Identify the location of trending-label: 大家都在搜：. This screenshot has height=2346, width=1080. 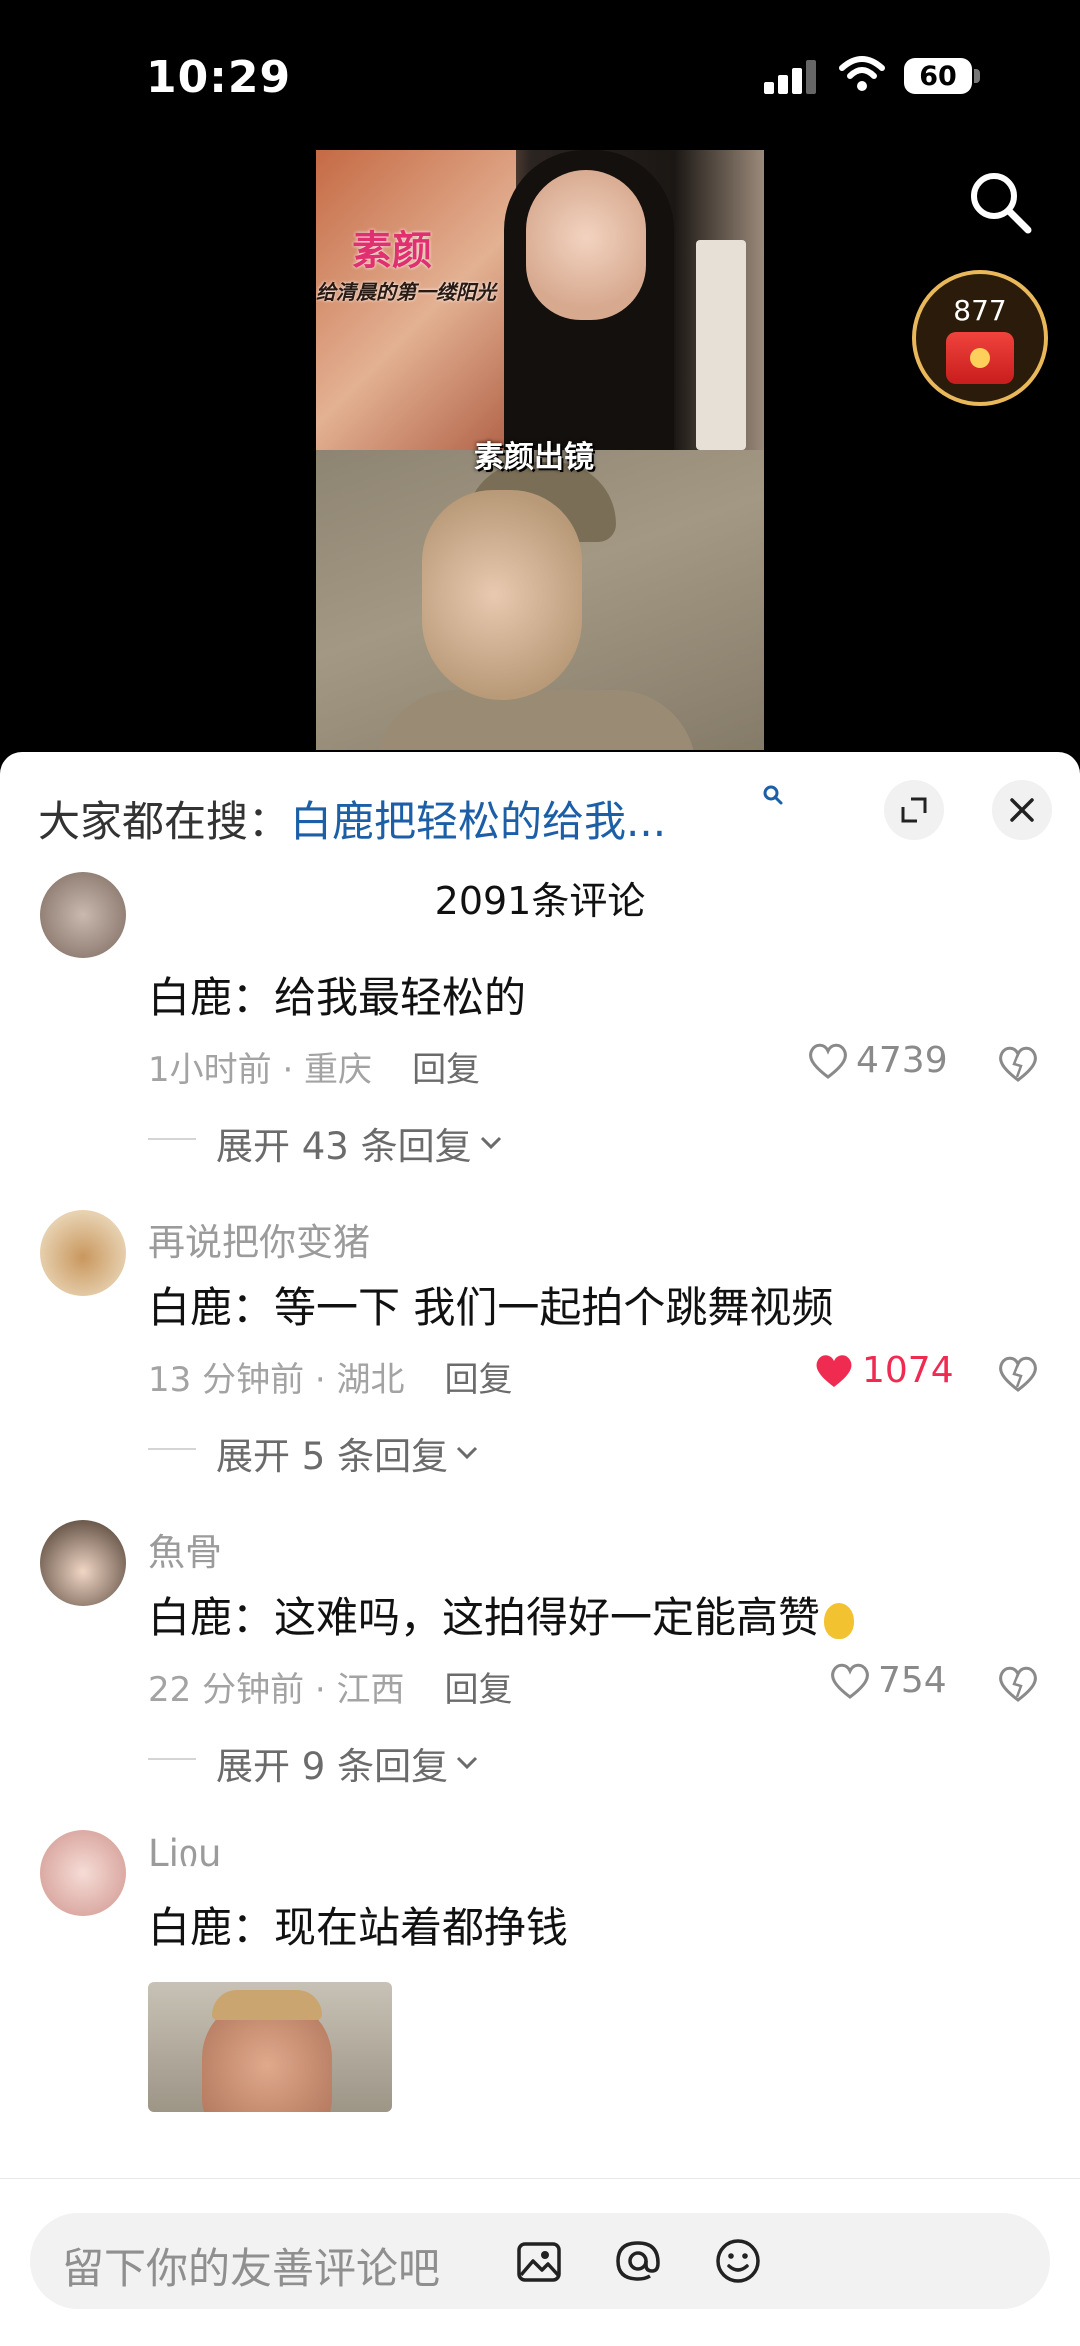
(164, 821).